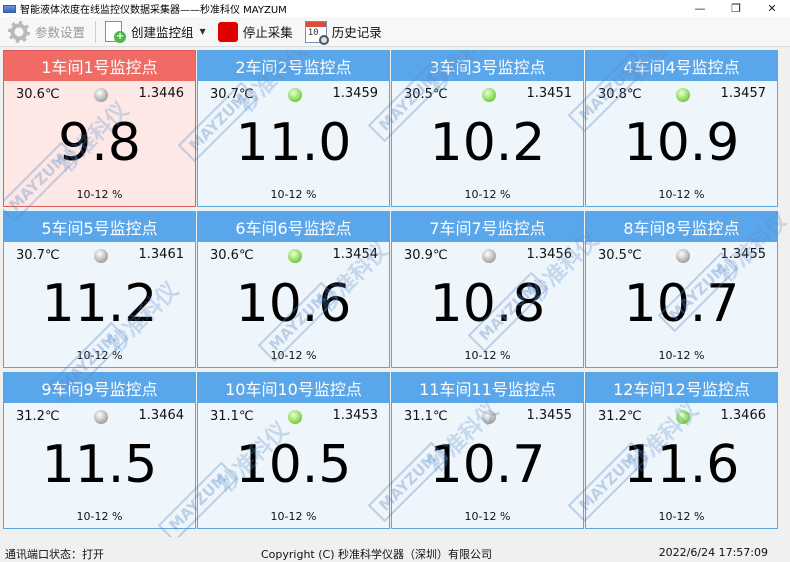  What do you see at coordinates (681, 304) in the screenshot?
I see `concentration-value: 10.7` at bounding box center [681, 304].